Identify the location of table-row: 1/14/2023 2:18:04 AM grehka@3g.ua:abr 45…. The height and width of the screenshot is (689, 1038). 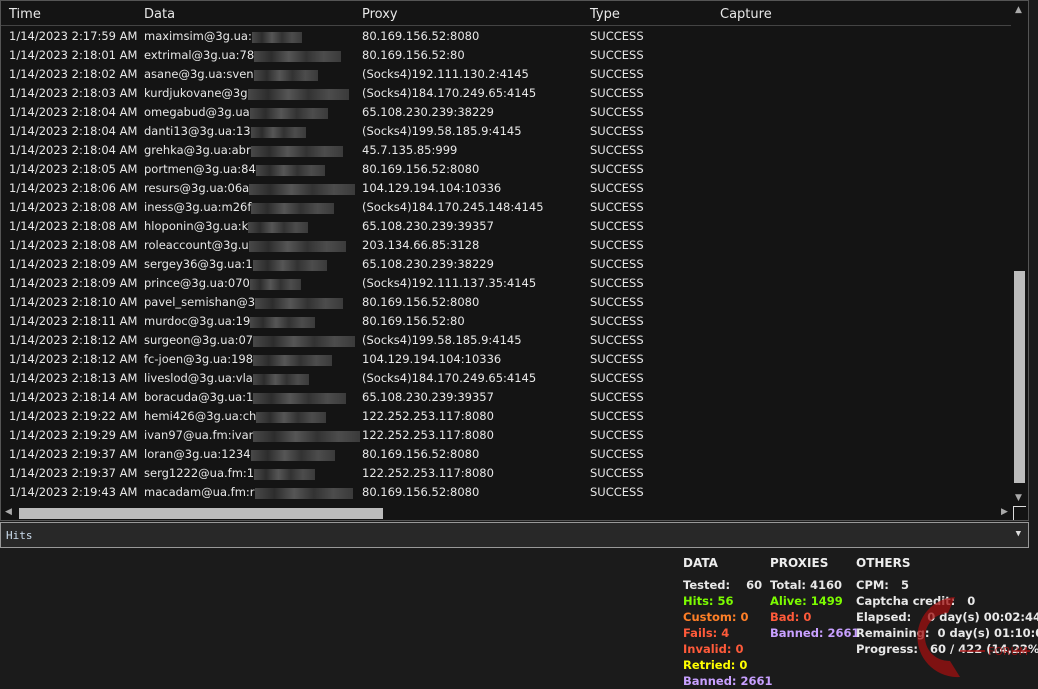
(506, 149).